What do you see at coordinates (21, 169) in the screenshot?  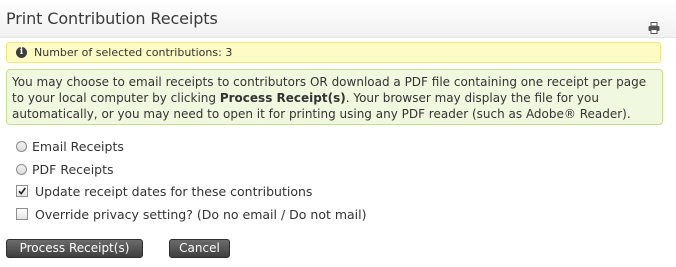 I see `pdf-receipts-radio` at bounding box center [21, 169].